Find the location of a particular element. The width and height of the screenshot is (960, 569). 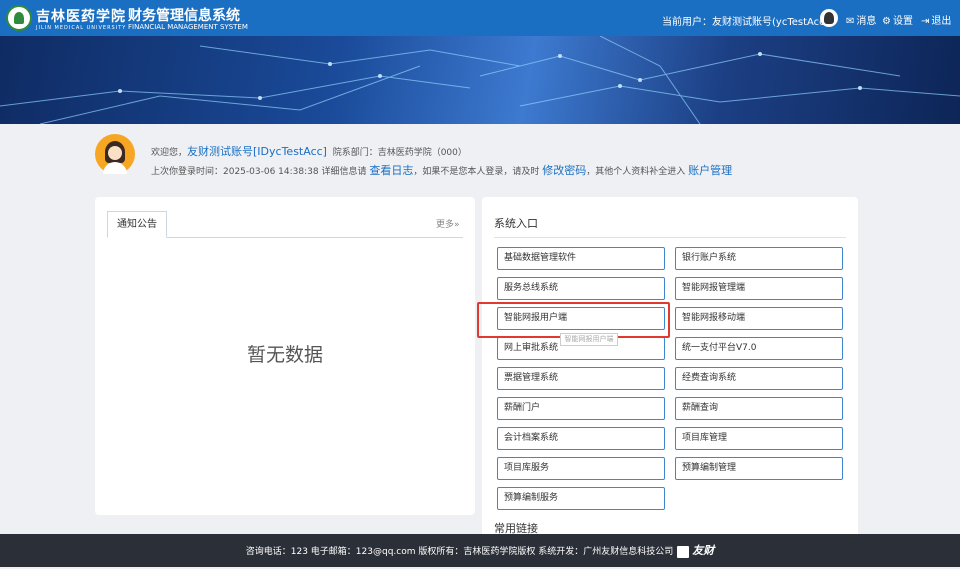

account-management-link: 账户管理 is located at coordinates (710, 170).